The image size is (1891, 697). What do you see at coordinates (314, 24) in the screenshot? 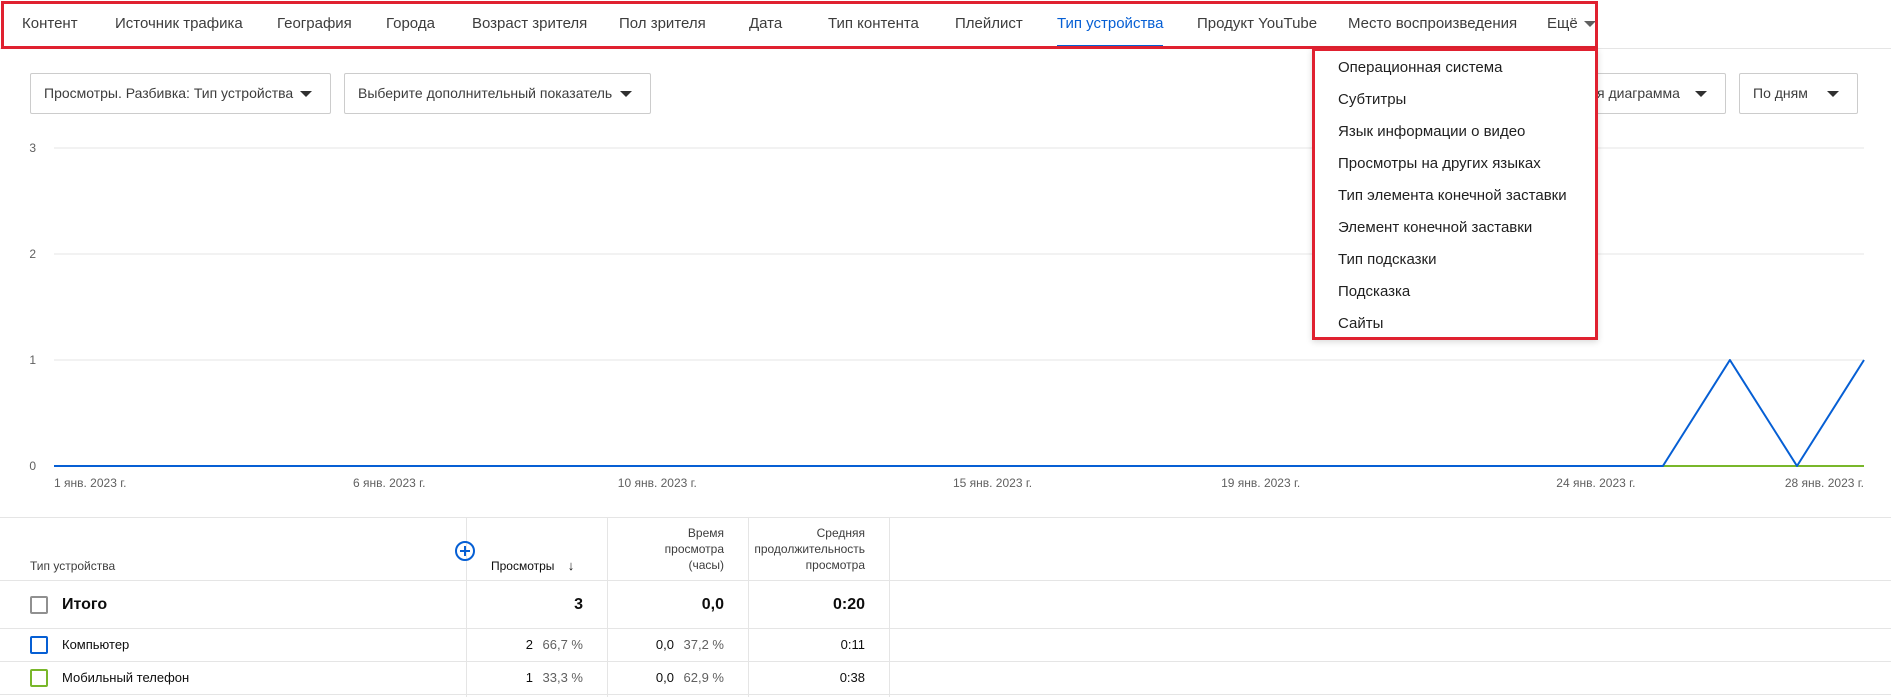
I see `tab-geography: География` at bounding box center [314, 24].